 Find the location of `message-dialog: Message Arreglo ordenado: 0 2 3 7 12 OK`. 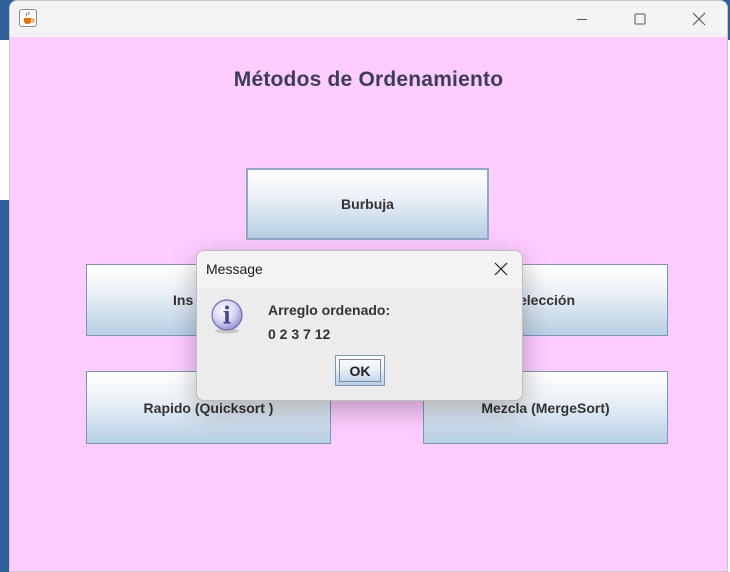

message-dialog: Message Arreglo ordenado: 0 2 3 7 12 OK is located at coordinates (359, 325).